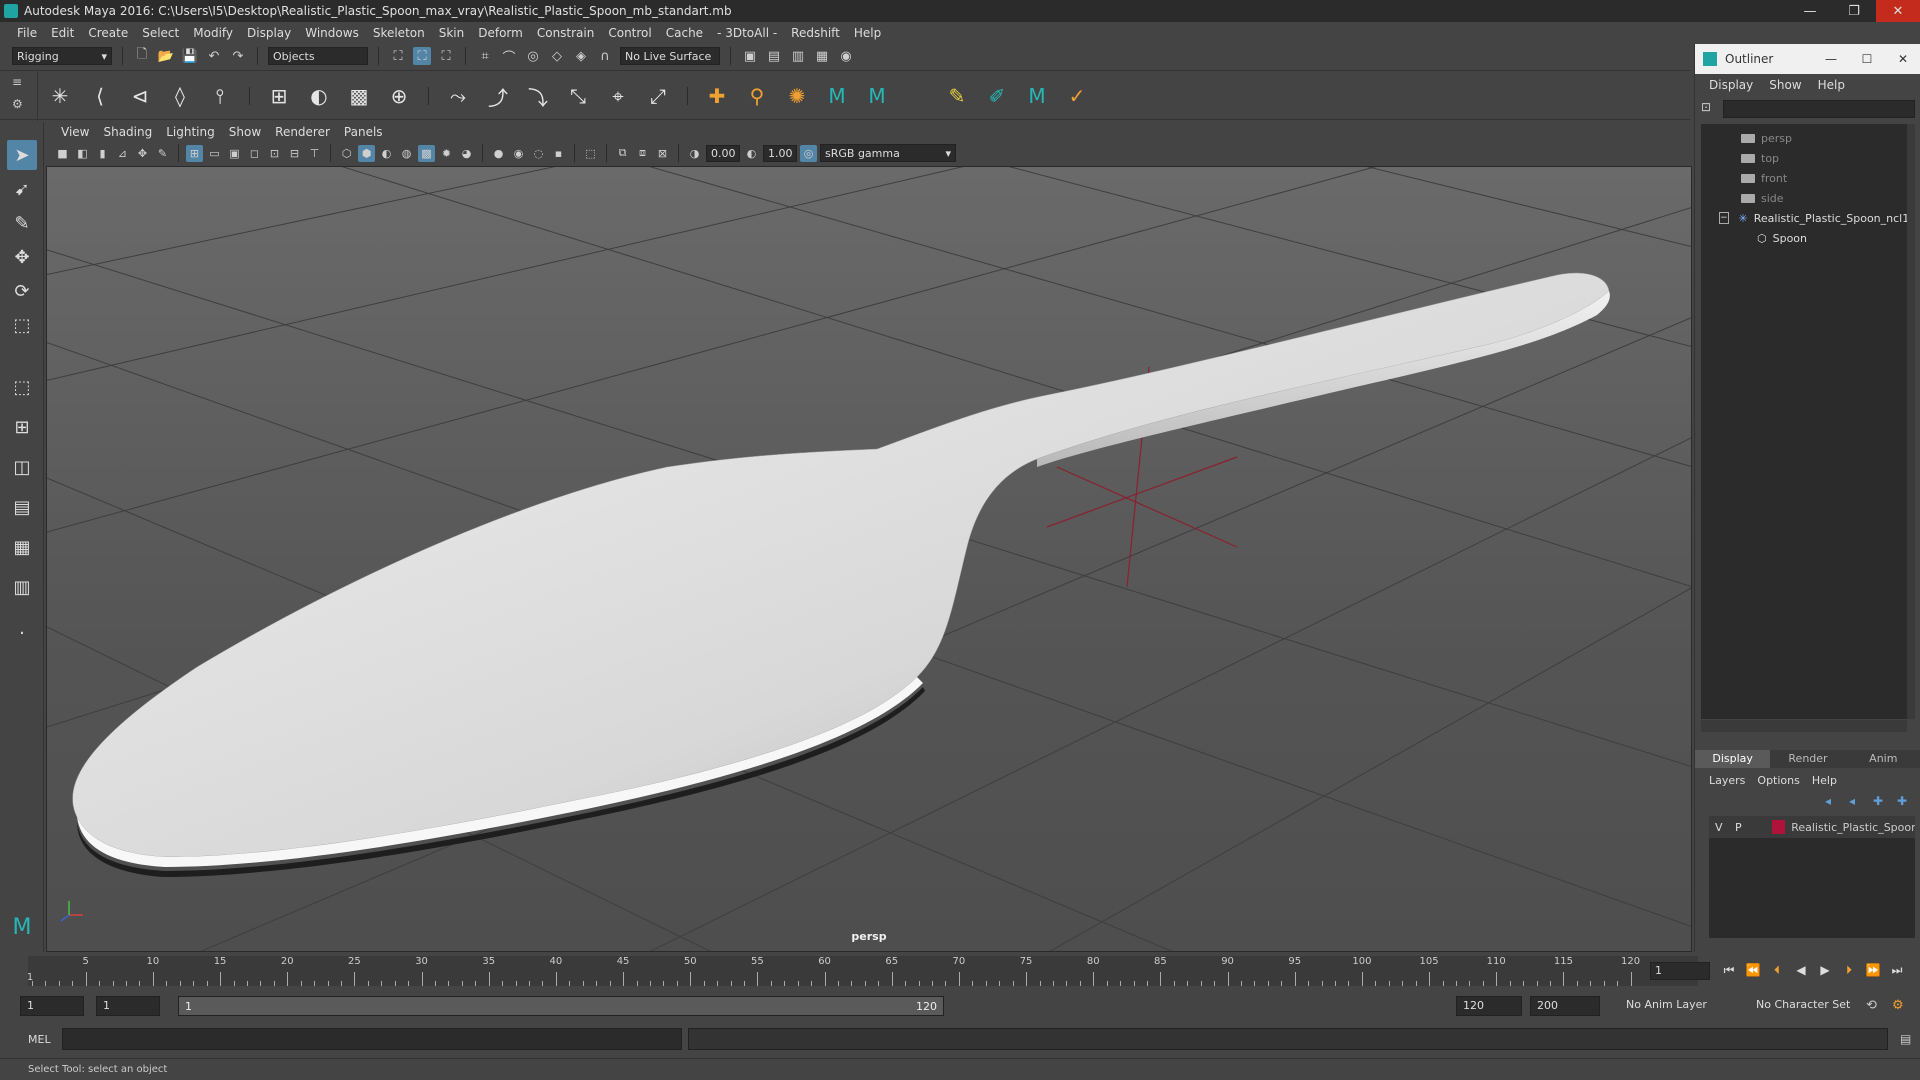 The width and height of the screenshot is (1920, 1080). What do you see at coordinates (22, 189) in the screenshot?
I see `lasso-tool-icon: ➹` at bounding box center [22, 189].